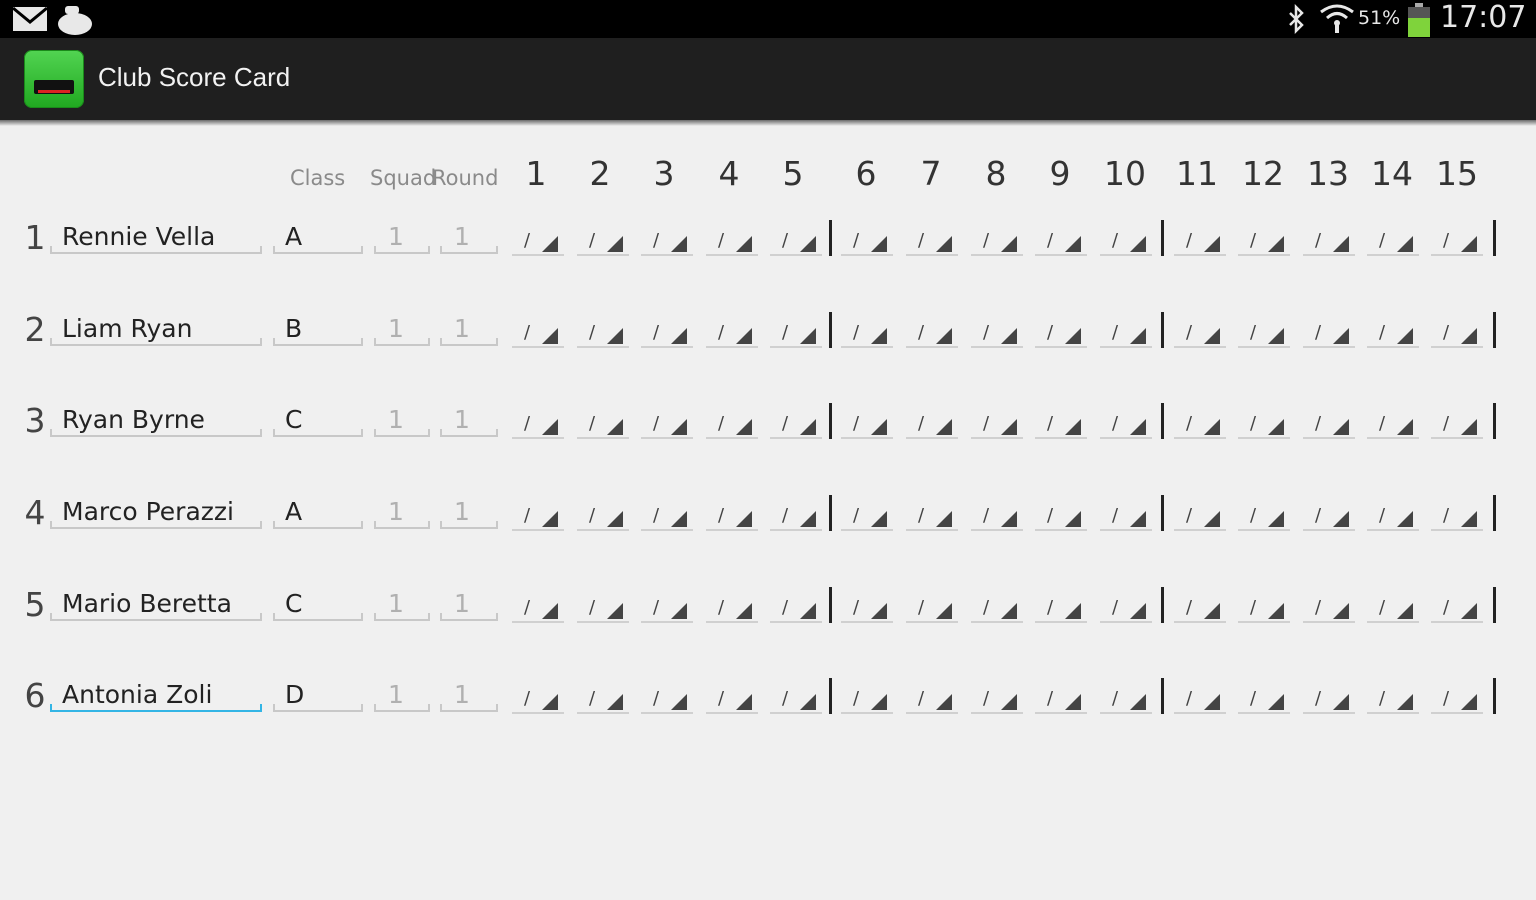  I want to click on class-field: D, so click(318, 696).